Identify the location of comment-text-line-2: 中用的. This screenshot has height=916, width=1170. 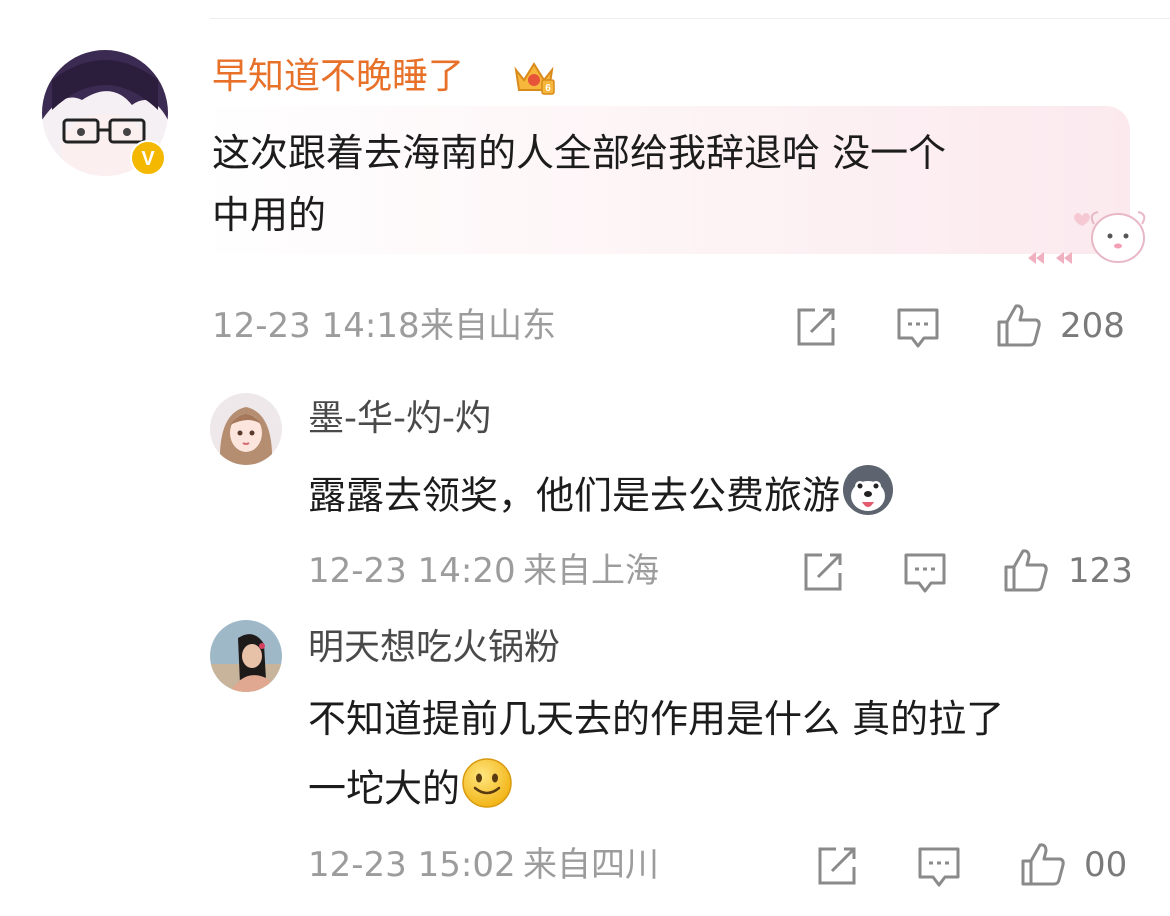
(269, 215).